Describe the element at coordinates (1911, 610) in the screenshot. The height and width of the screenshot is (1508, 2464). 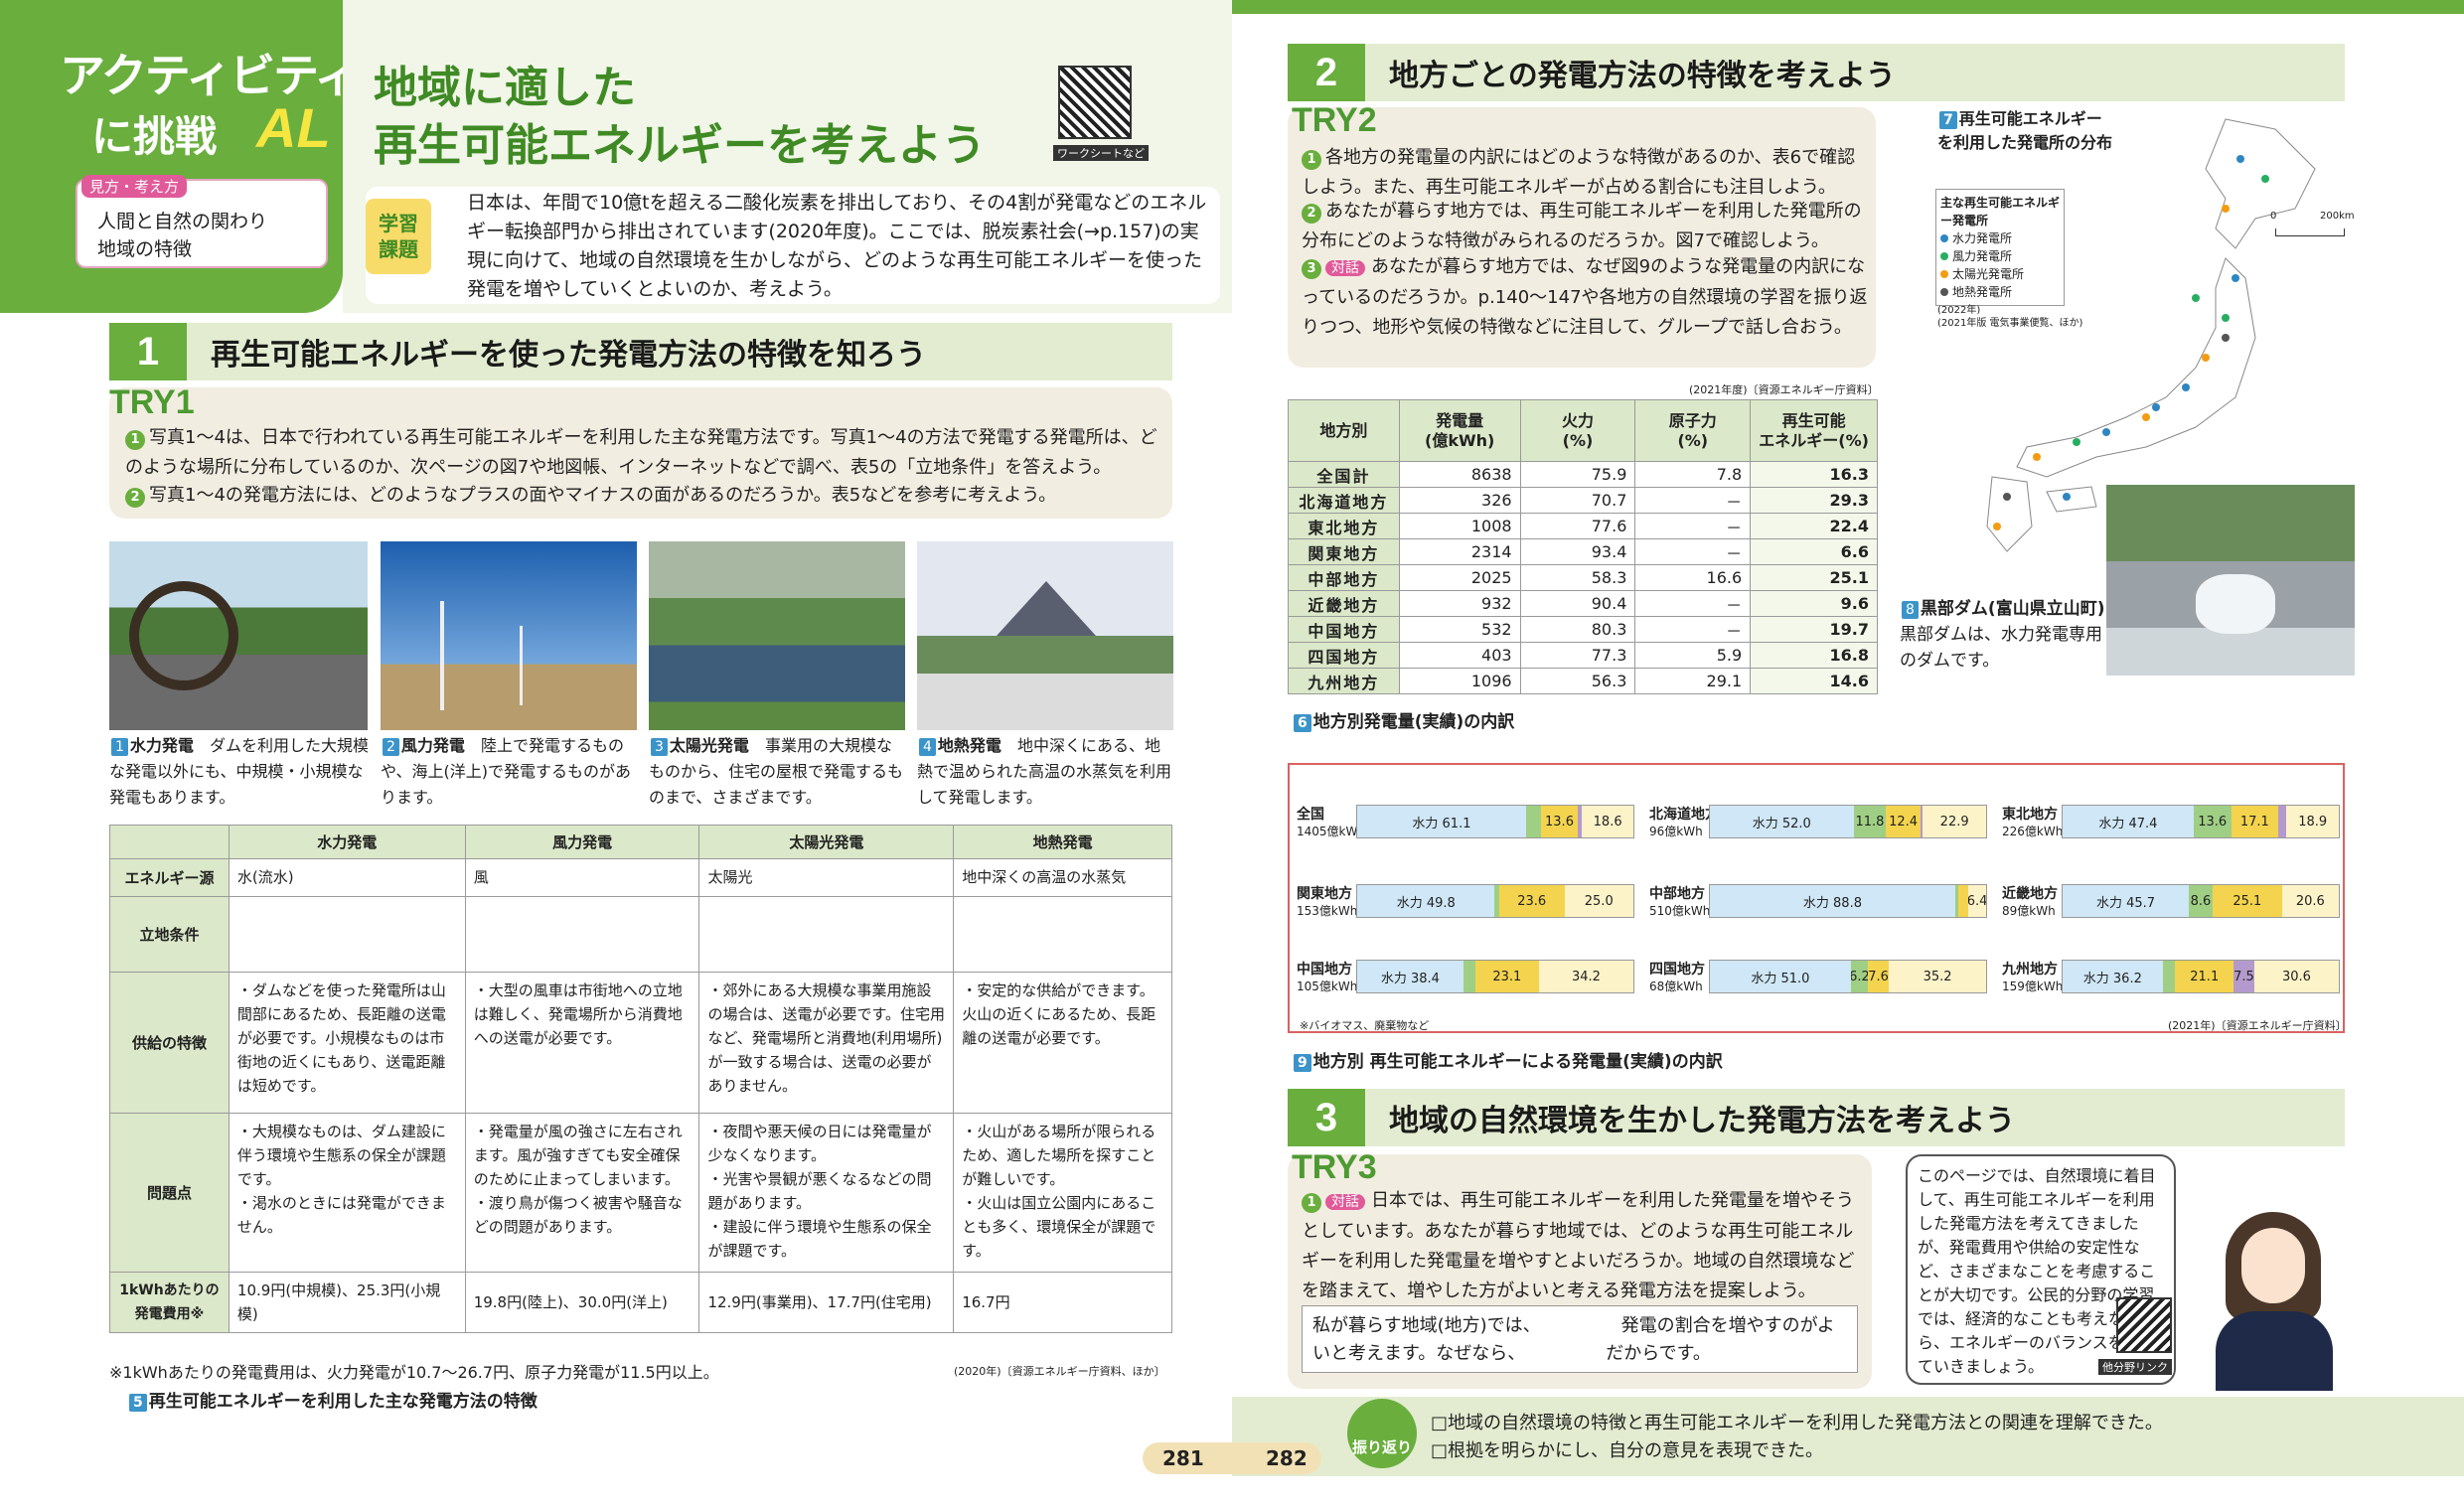
I see `photo8-badge: 8` at that location.